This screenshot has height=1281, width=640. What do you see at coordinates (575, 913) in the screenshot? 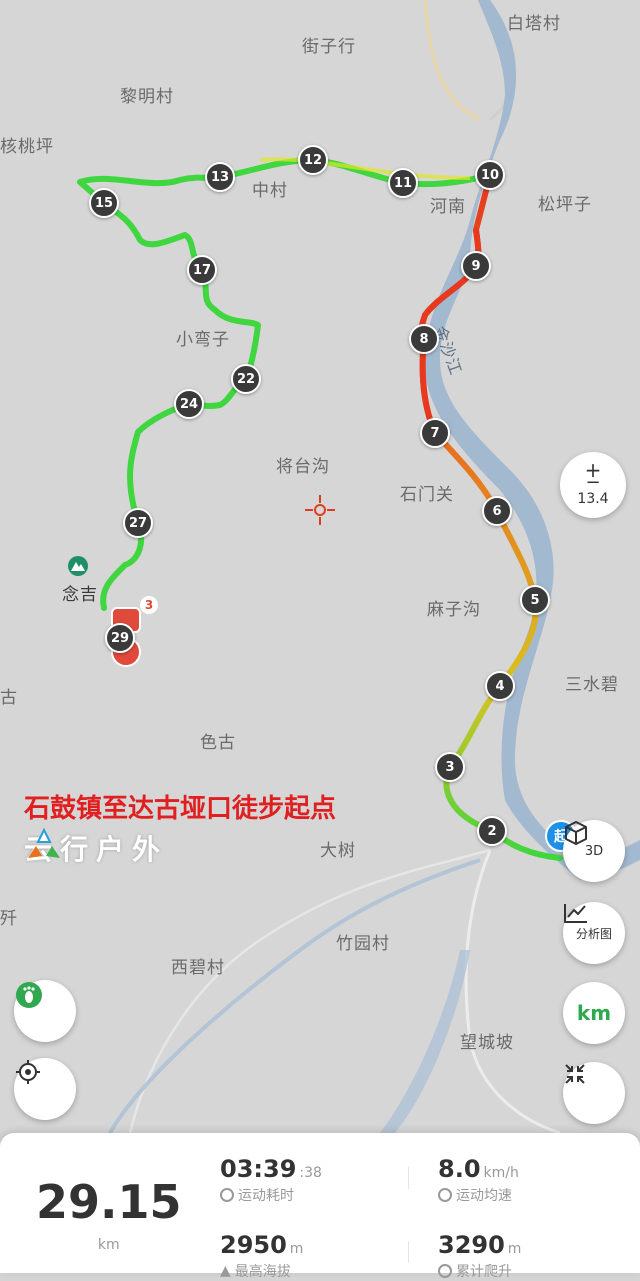
I see `chart-icon` at bounding box center [575, 913].